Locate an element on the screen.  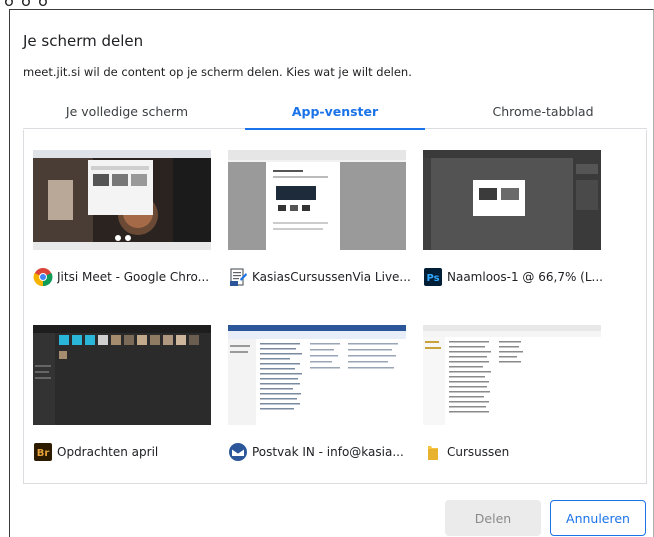
window-label-row: Br Opdrachten april is located at coordinates (124, 452).